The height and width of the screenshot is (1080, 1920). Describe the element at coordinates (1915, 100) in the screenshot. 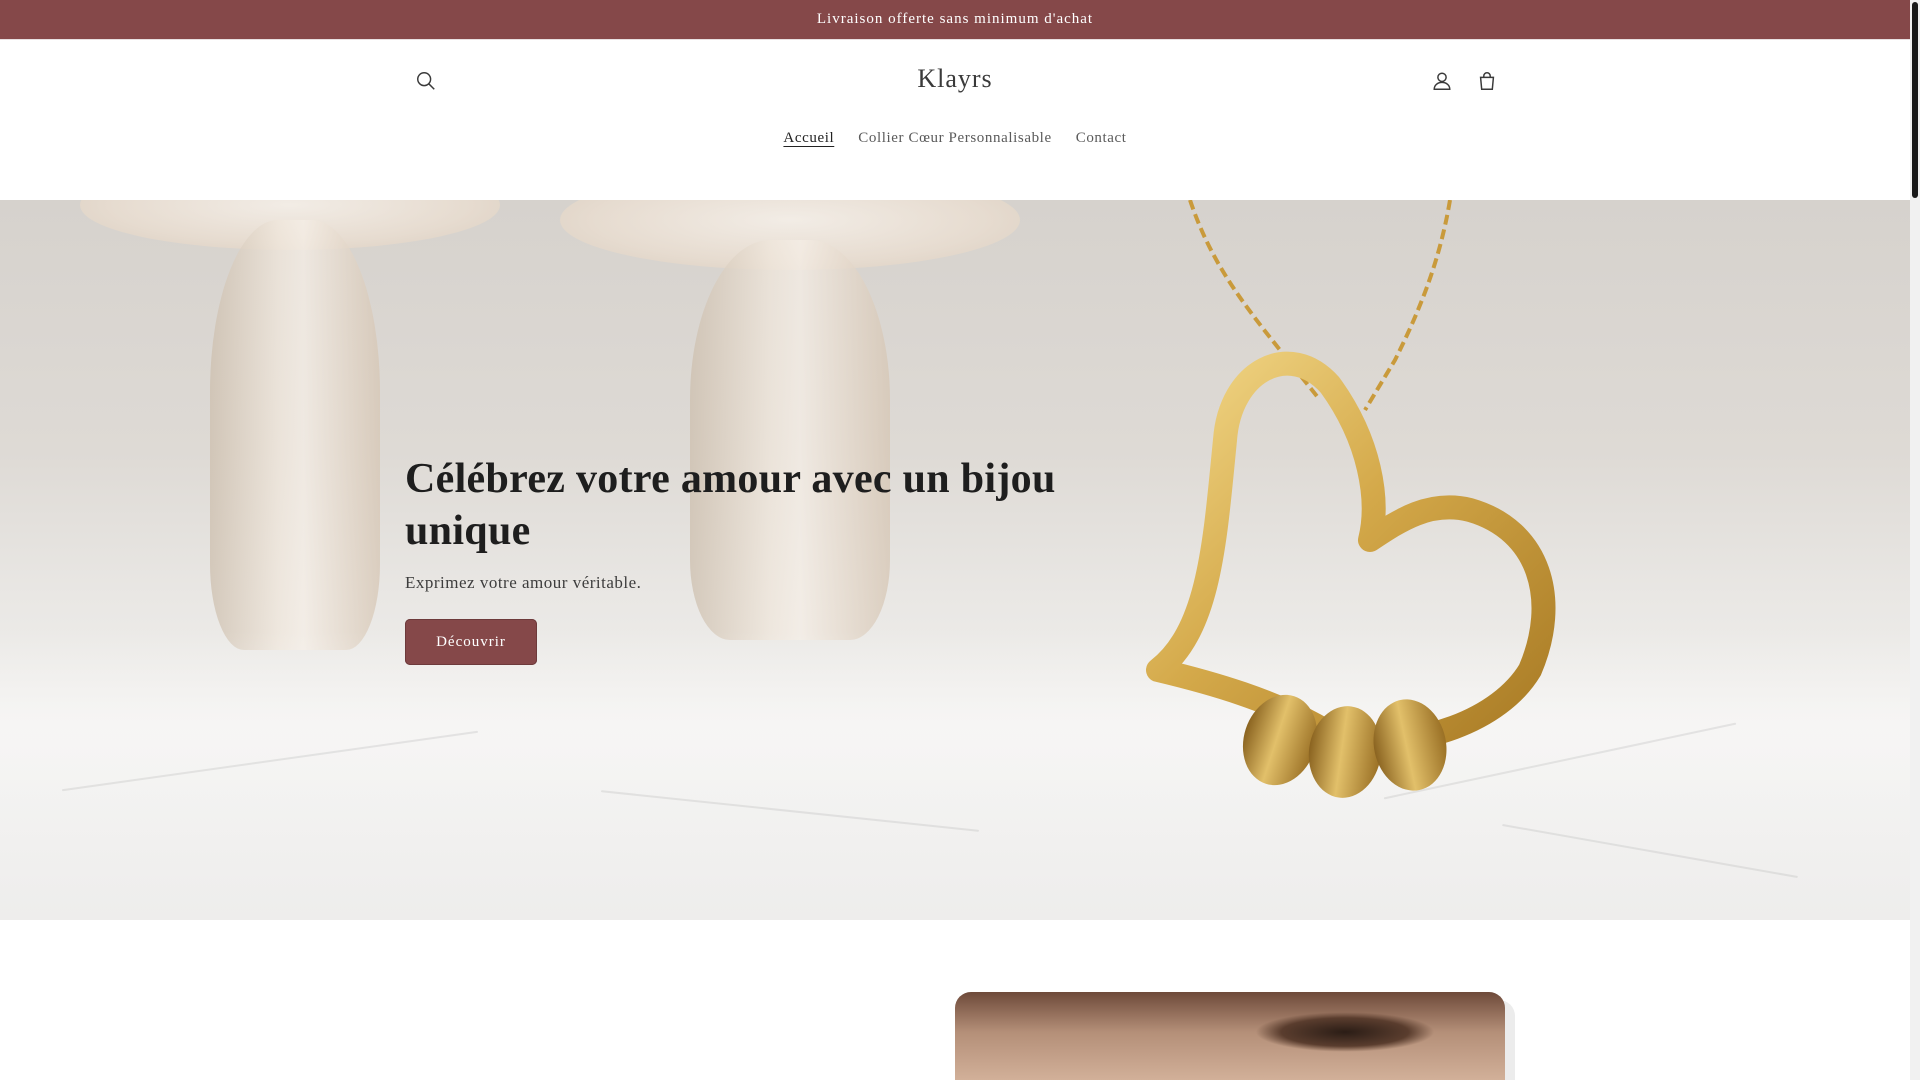

I see `scrollbar-thumb` at that location.